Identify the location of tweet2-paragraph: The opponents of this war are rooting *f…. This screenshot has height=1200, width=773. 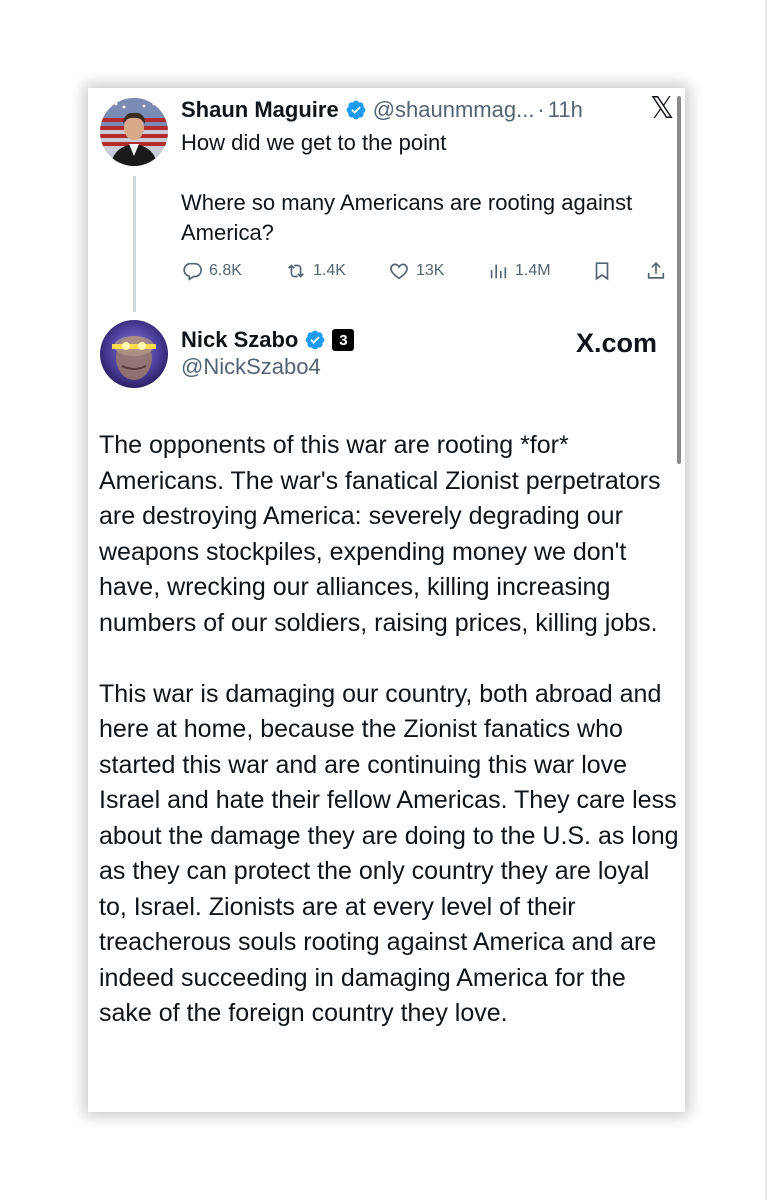
(380, 534).